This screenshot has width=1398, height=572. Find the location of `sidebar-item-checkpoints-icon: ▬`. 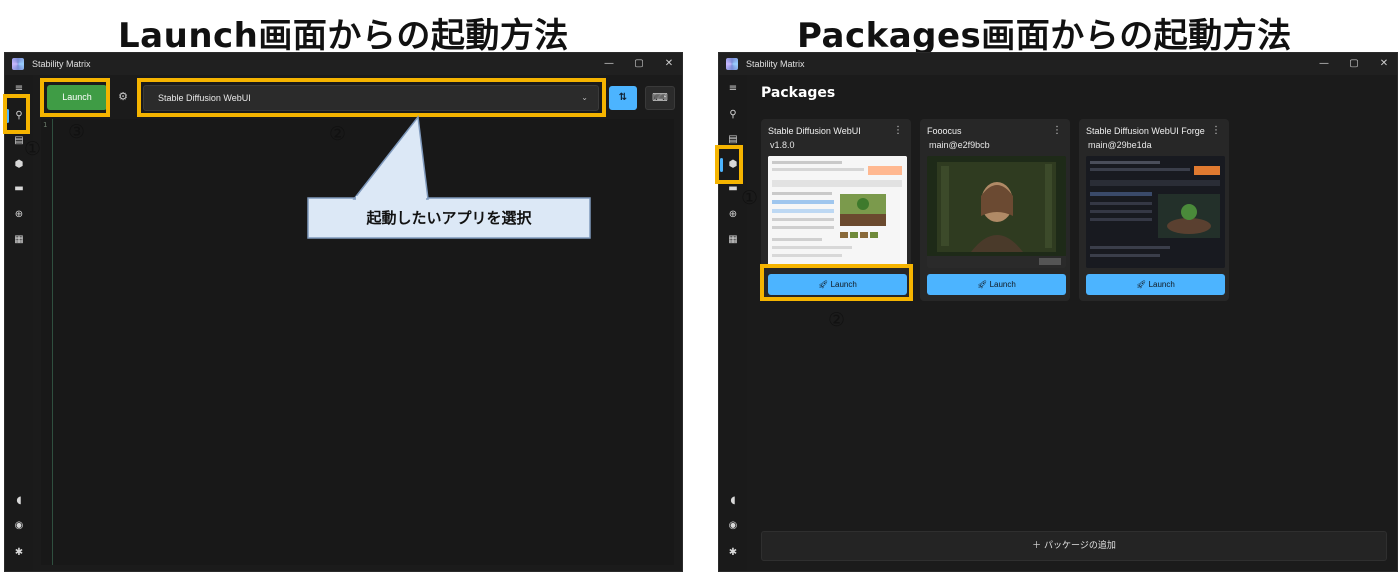

sidebar-item-checkpoints-icon: ▬ is located at coordinates (19, 189).